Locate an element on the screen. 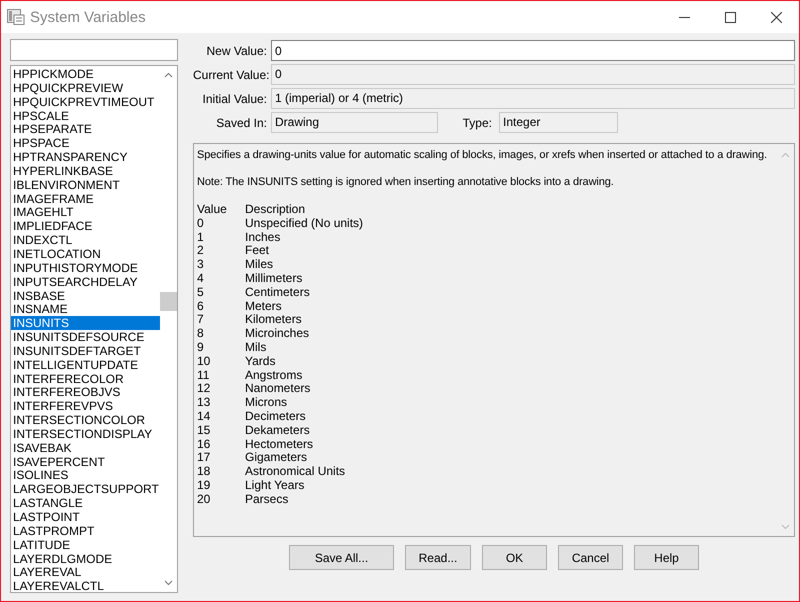  table-cell-text: 10 is located at coordinates (204, 361).